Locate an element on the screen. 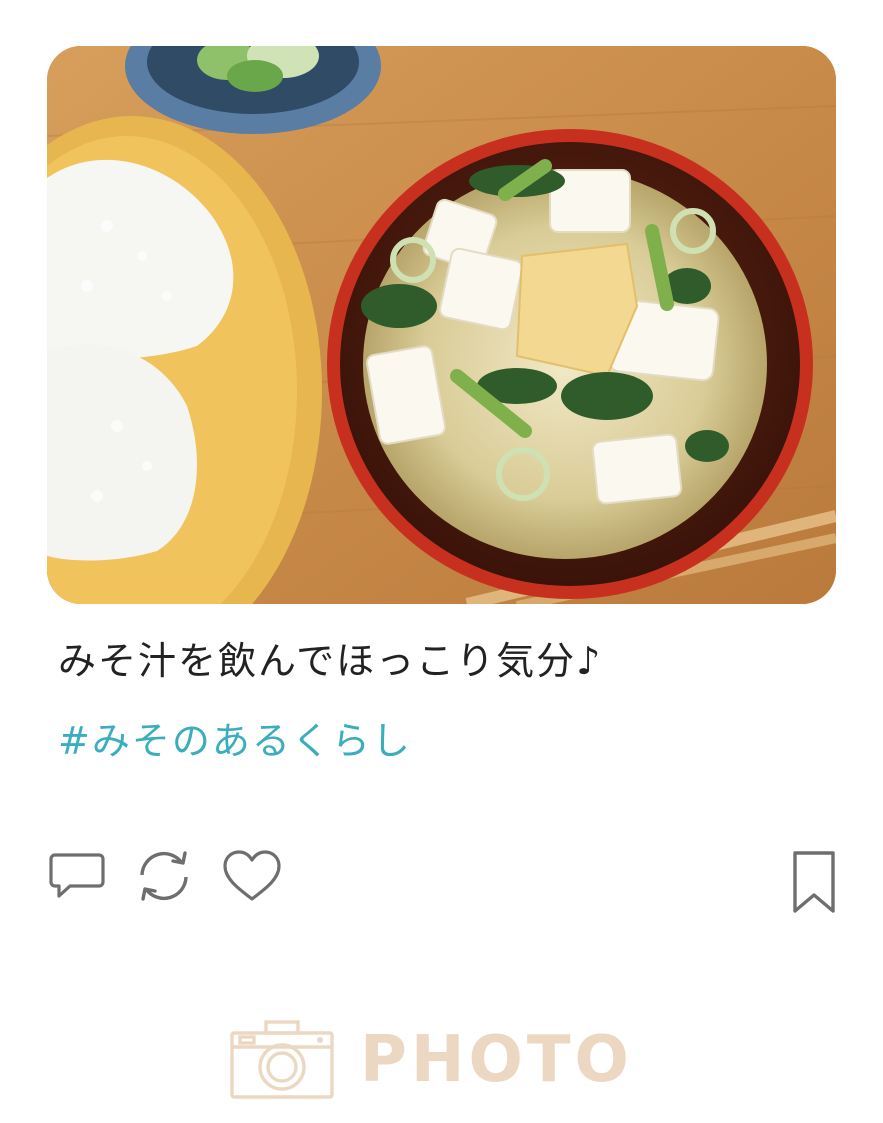  photo-wordmark: PHOTO is located at coordinates (496, 1060).